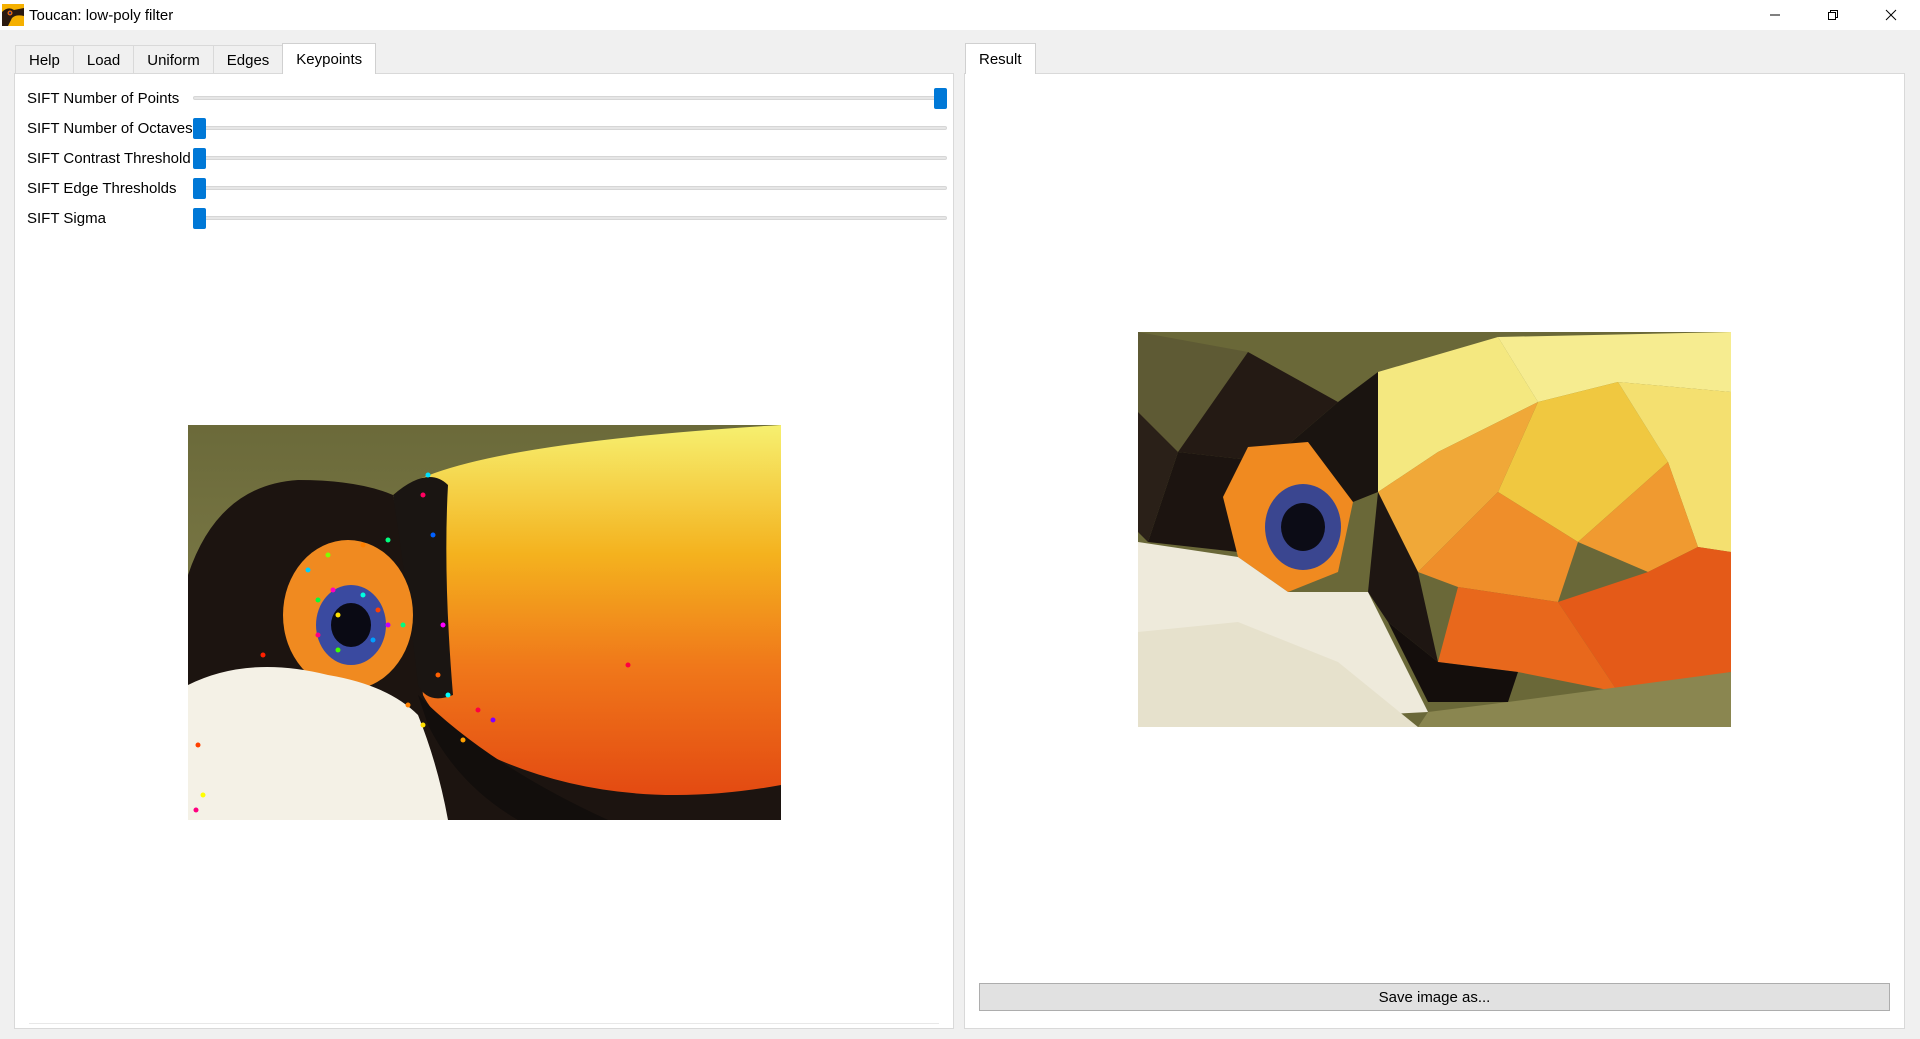 Image resolution: width=1920 pixels, height=1039 pixels. Describe the element at coordinates (103, 59) in the screenshot. I see `tab-load: Load` at that location.